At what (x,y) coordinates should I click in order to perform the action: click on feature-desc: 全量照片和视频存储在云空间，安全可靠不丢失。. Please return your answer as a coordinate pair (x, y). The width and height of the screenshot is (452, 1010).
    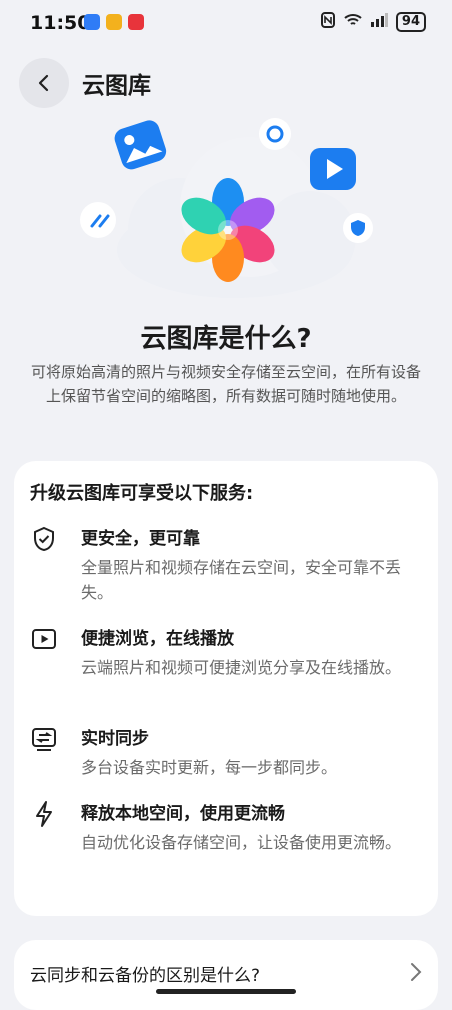
    Looking at the image, I should click on (241, 580).